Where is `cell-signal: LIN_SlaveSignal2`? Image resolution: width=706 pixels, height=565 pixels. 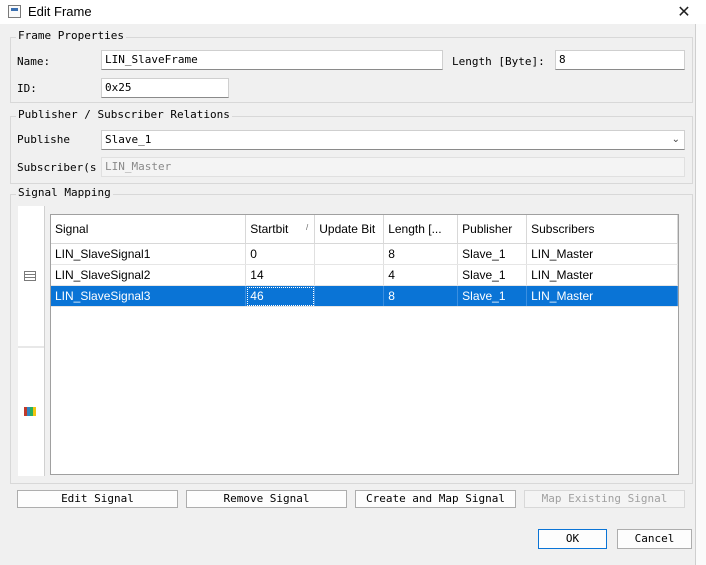
cell-signal: LIN_SlaveSignal2 is located at coordinates (149, 275).